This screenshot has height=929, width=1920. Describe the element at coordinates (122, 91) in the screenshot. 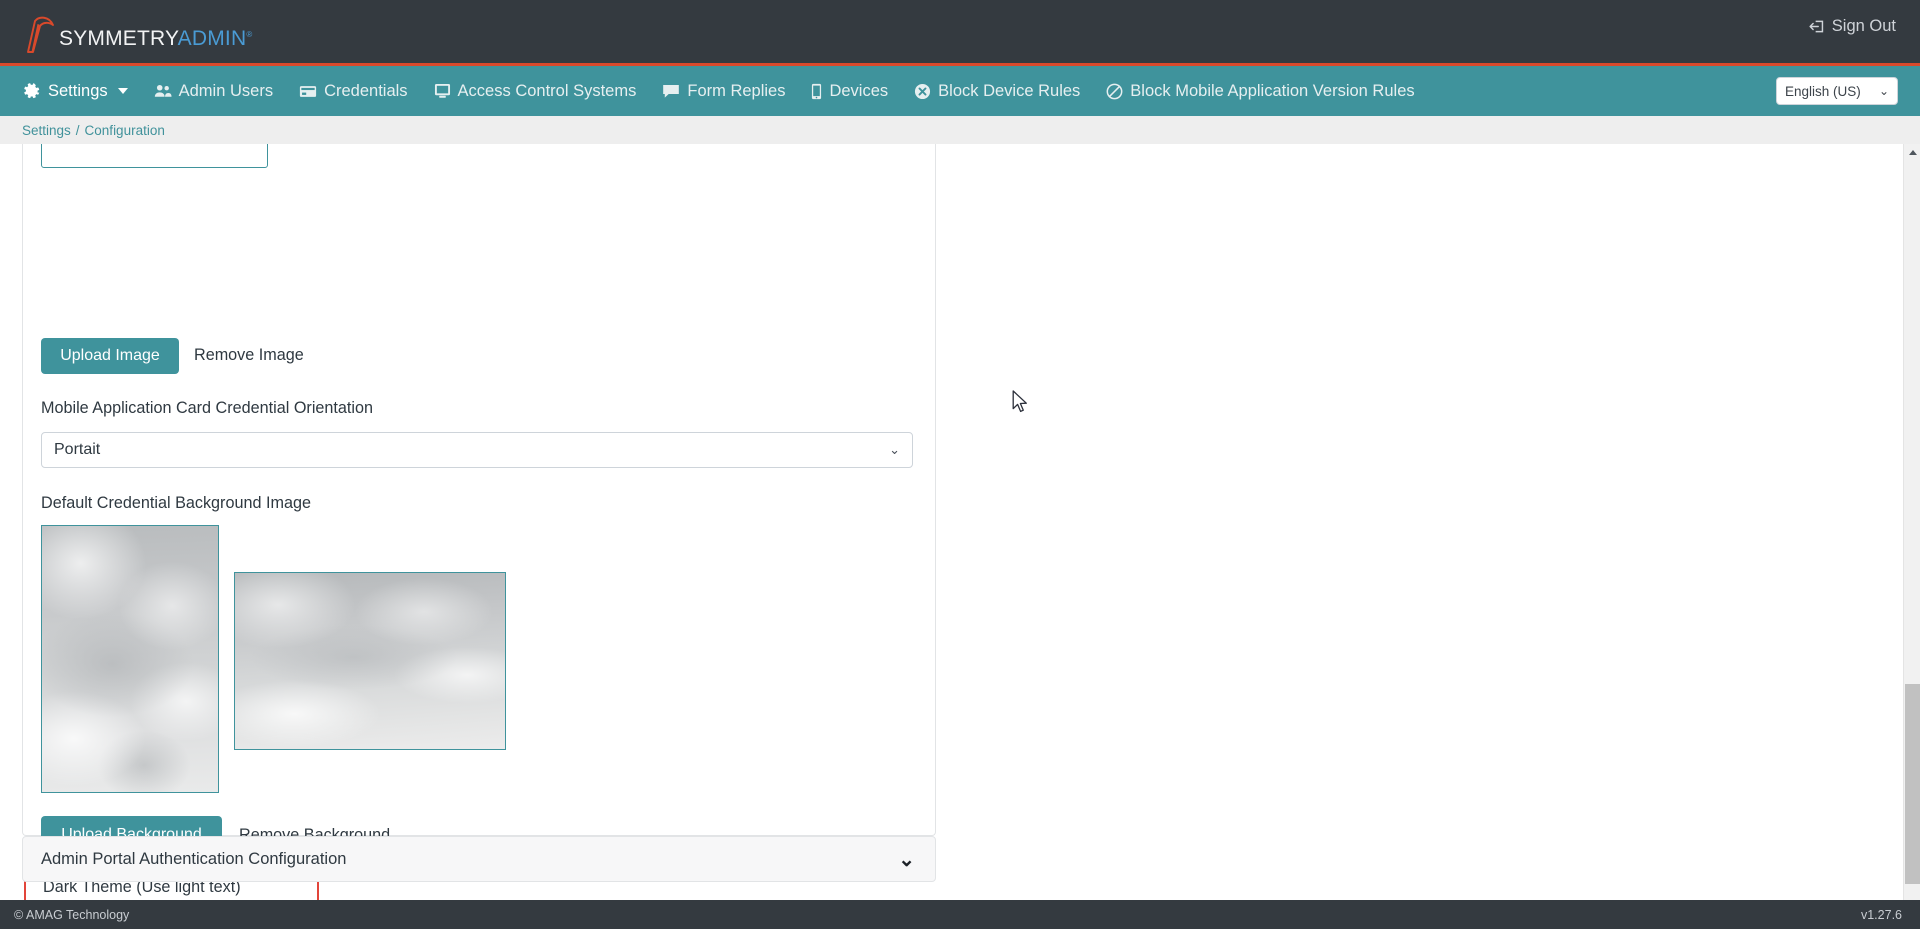

I see `chevron-down-icon` at that location.